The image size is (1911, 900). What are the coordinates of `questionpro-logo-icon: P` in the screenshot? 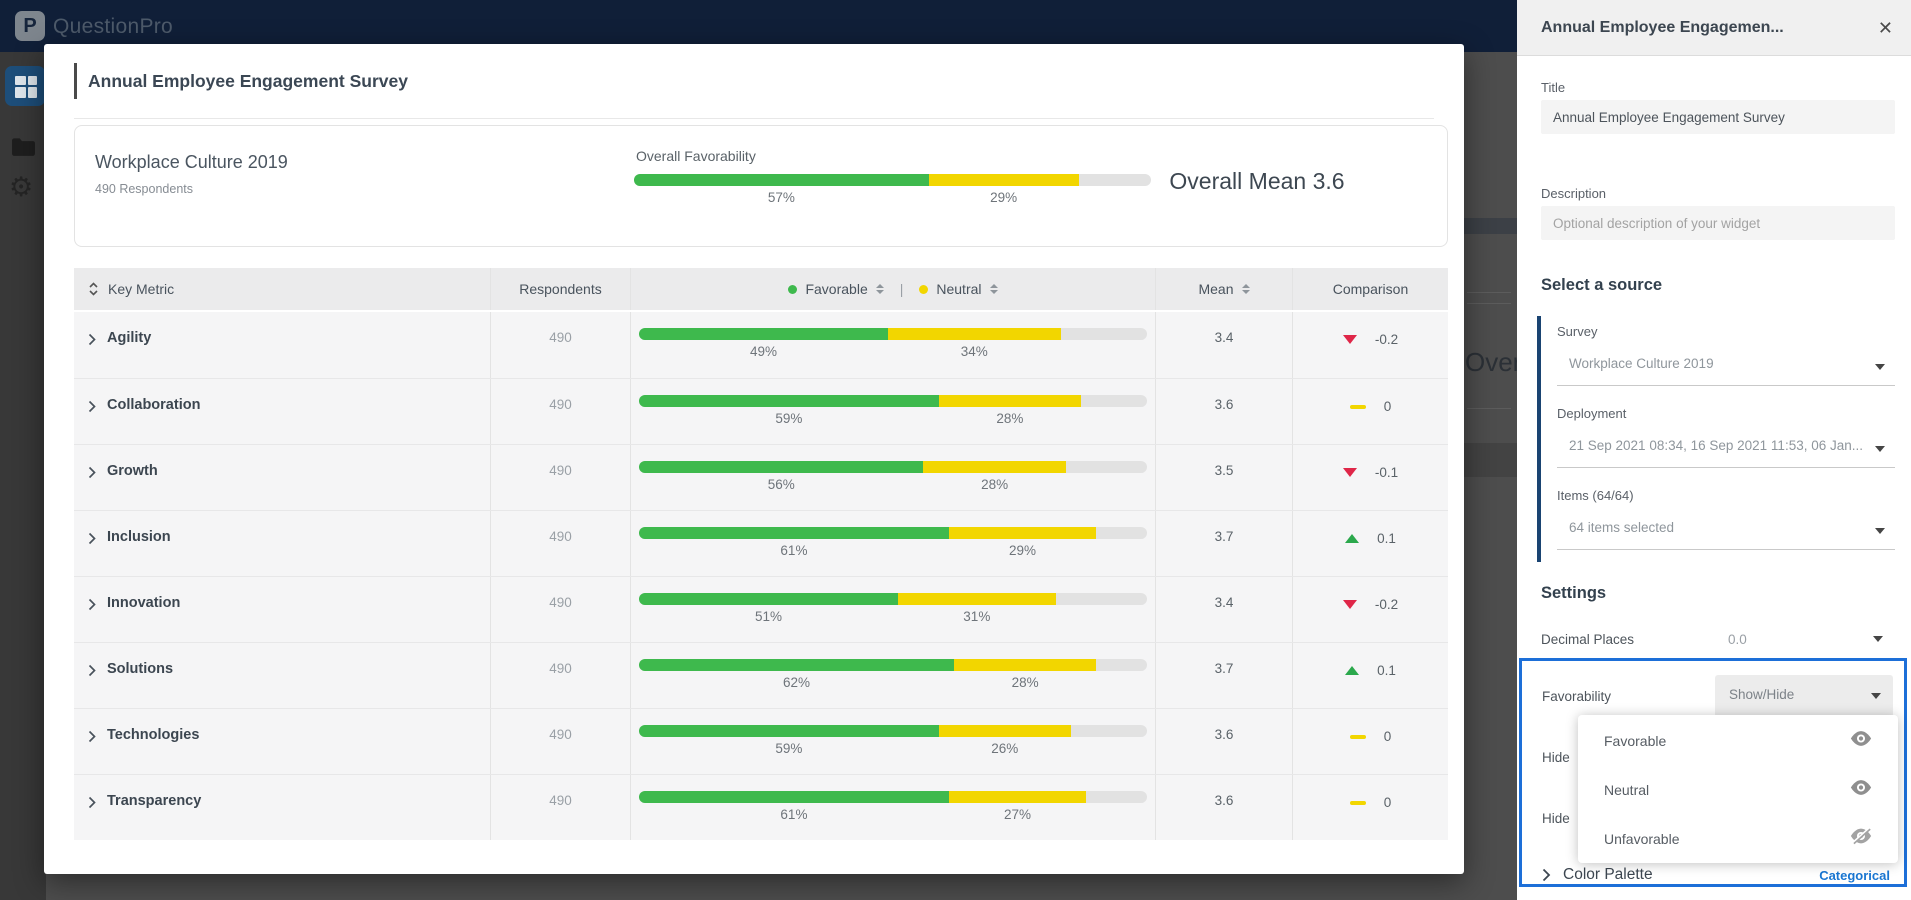 It's located at (30, 26).